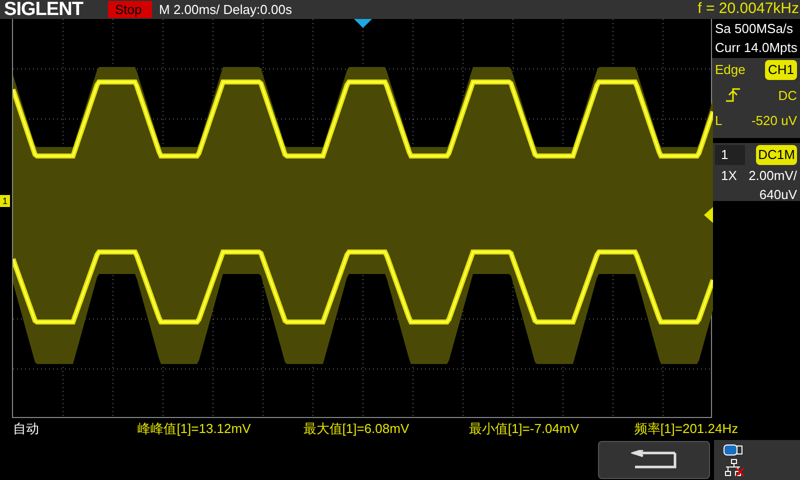 The width and height of the screenshot is (800, 480). What do you see at coordinates (718, 121) in the screenshot?
I see `trigger-level-label: L` at bounding box center [718, 121].